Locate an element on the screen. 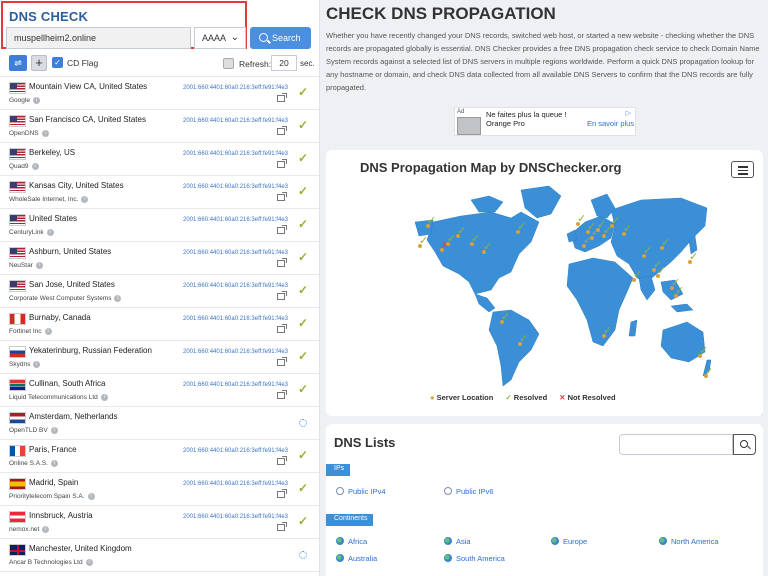 The height and width of the screenshot is (576, 768). filter-settings-button: ⇌ is located at coordinates (18, 63).